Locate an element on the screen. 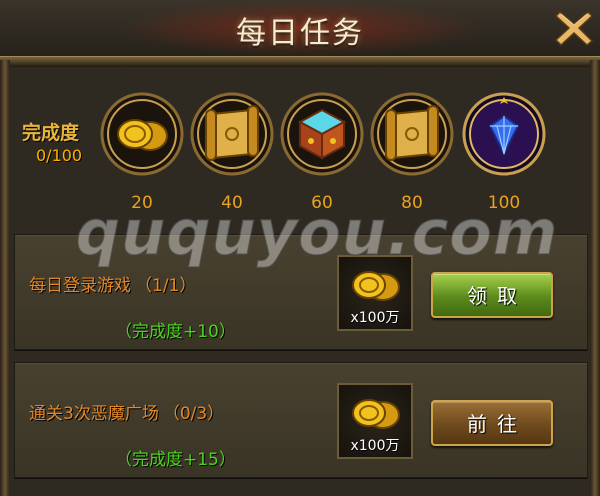 The width and height of the screenshot is (600, 496). milestone-label: 20 is located at coordinates (142, 203).